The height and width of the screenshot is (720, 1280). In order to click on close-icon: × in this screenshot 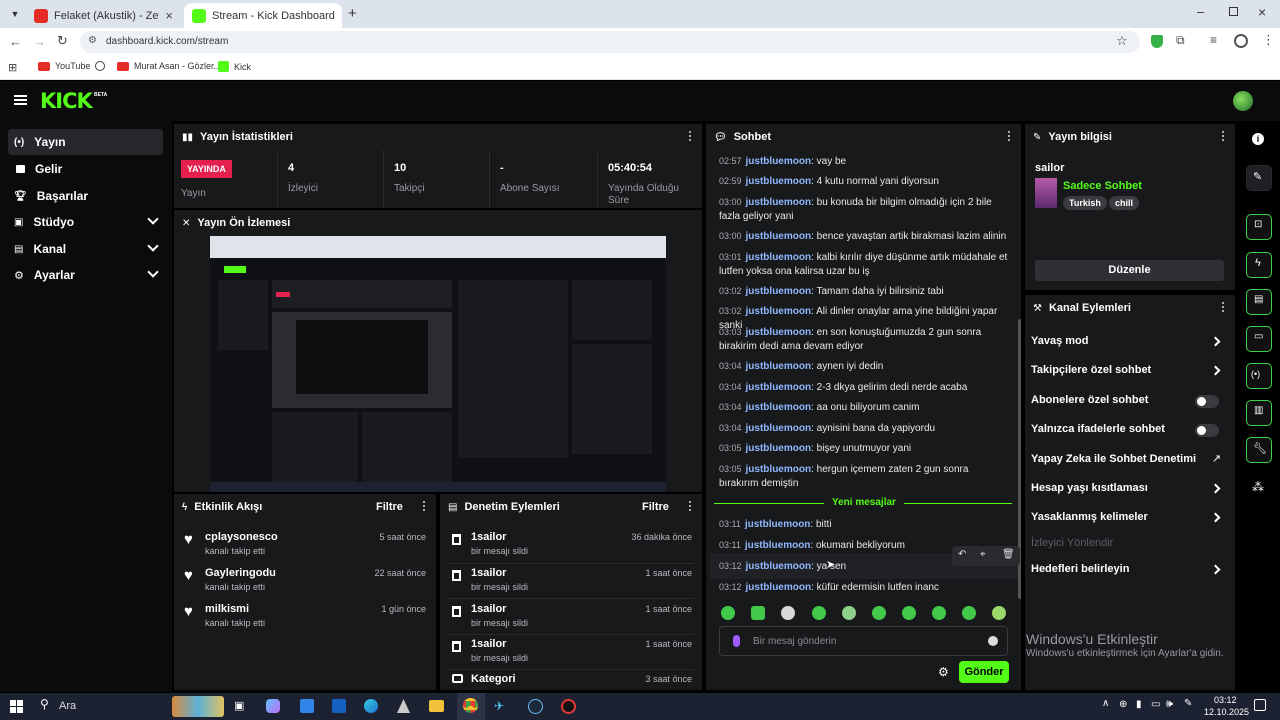, I will do `click(341, 15)`.